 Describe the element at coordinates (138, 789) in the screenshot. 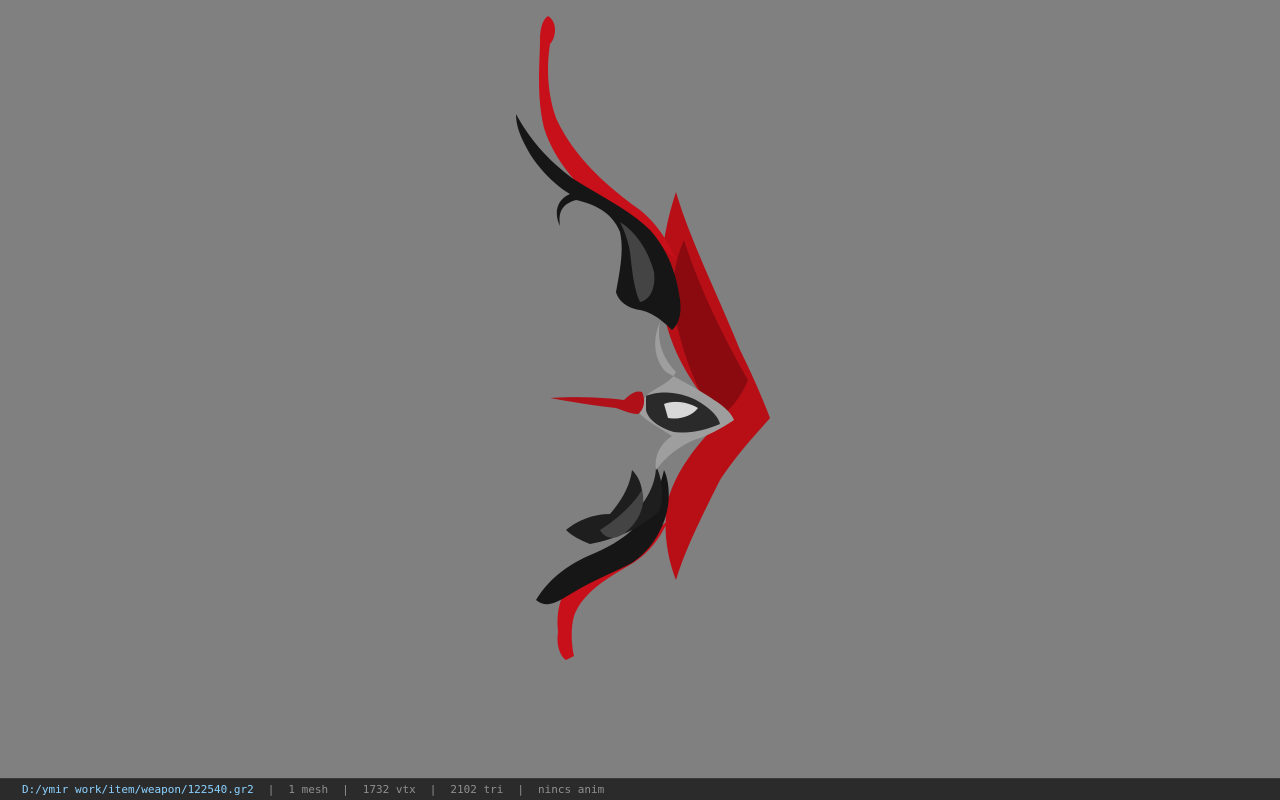

I see `status-file-path: D:/ymir work/item/weapon/122540.gr2` at that location.